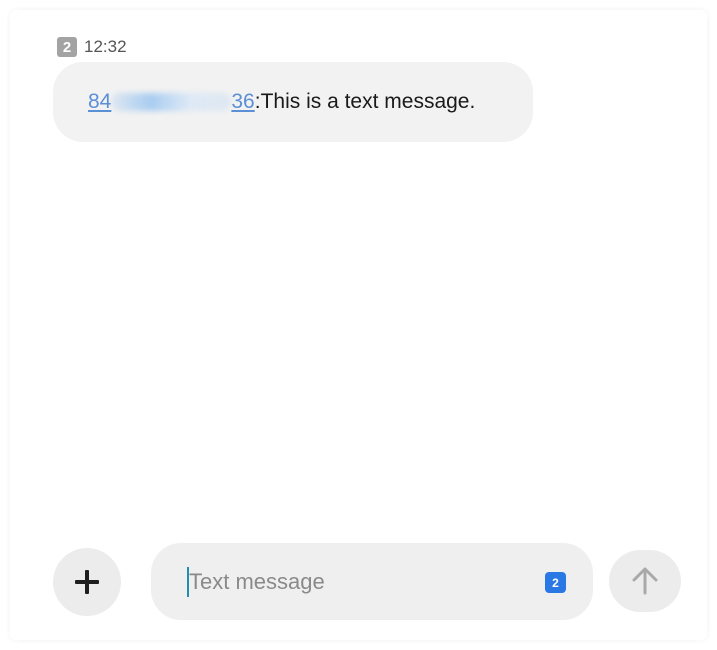 The image size is (717, 650). I want to click on attach-button, so click(87, 582).